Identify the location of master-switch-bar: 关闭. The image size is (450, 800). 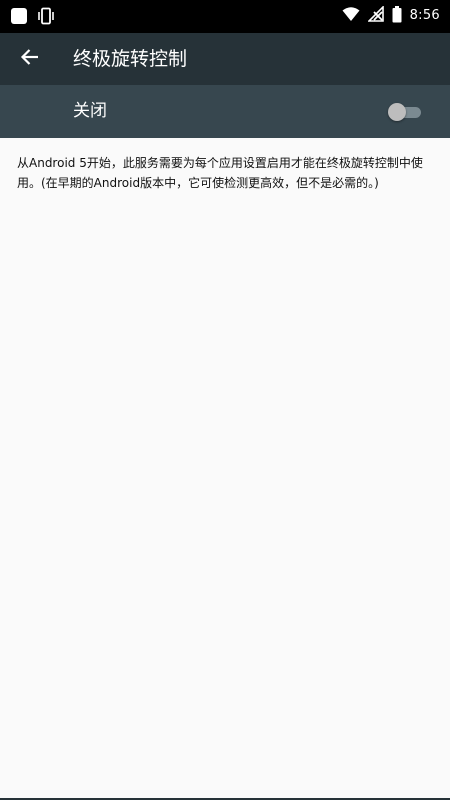
(225, 111).